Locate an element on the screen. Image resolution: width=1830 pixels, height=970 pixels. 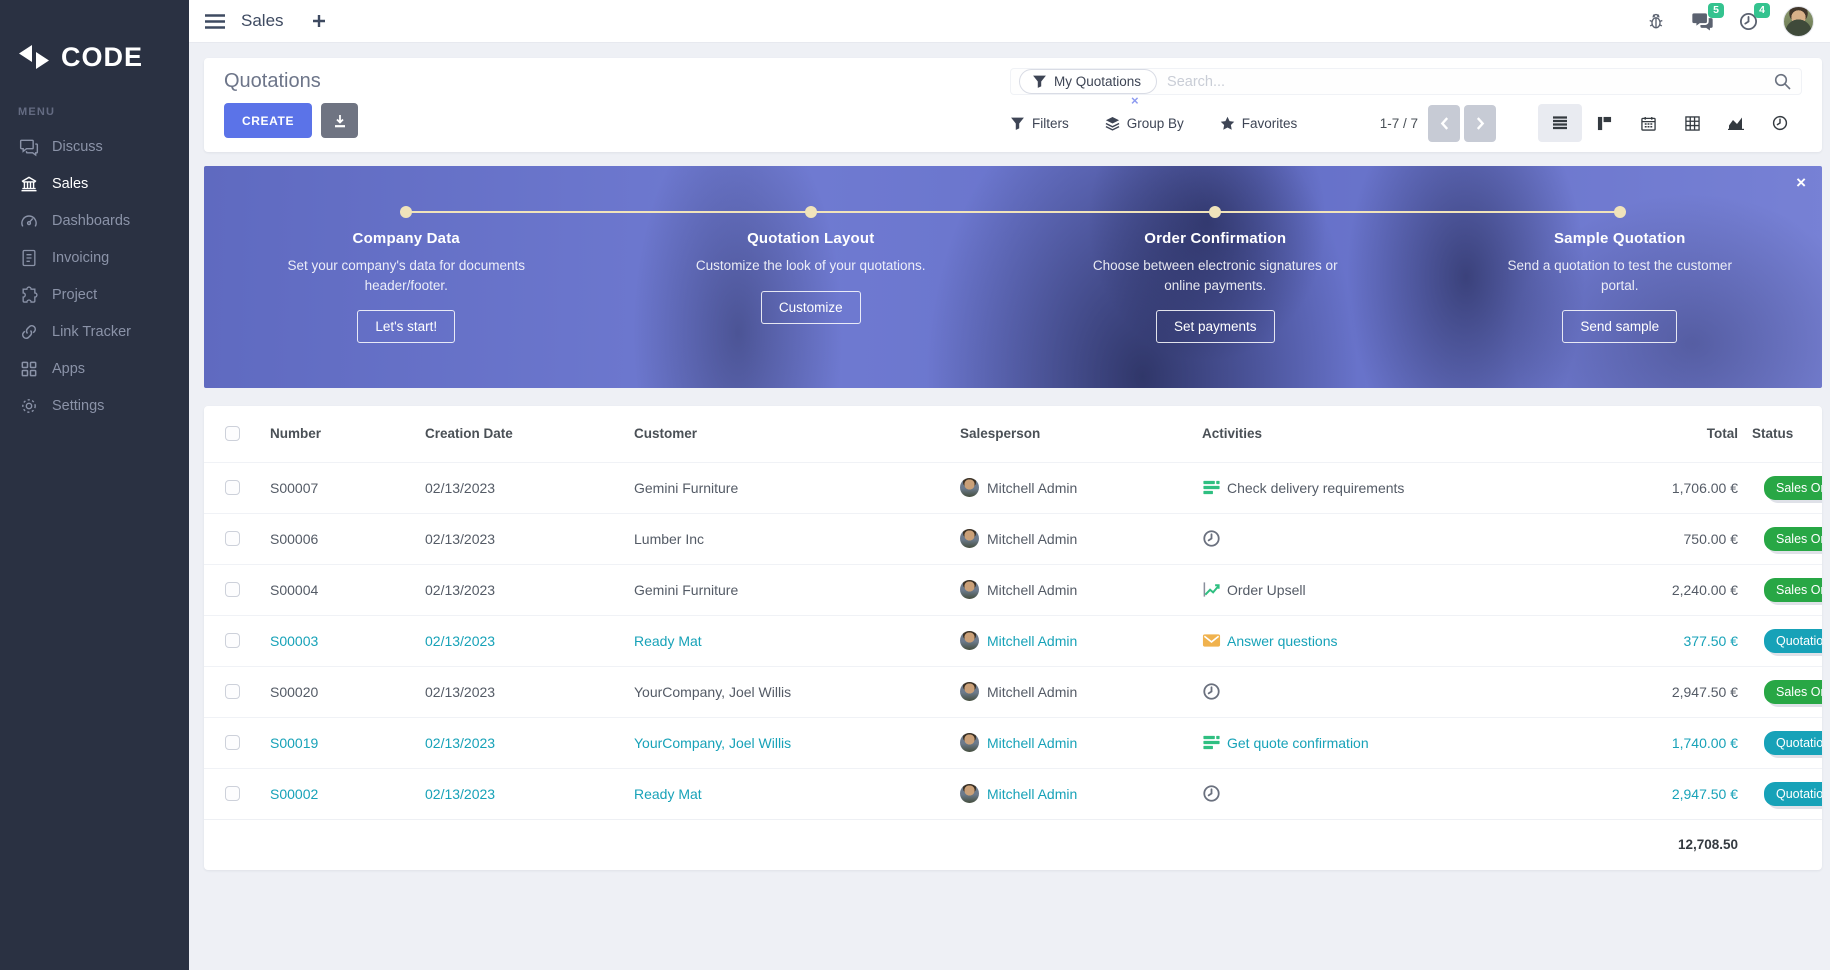
filters-button: Filters is located at coordinates (1039, 123).